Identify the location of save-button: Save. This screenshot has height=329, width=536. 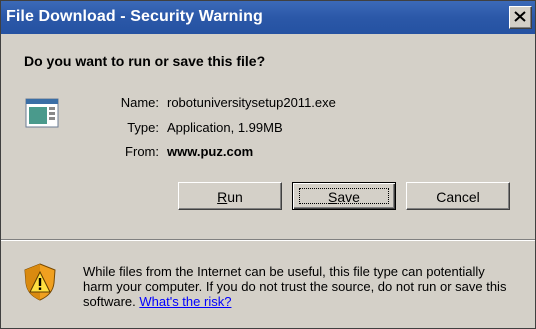
(344, 196).